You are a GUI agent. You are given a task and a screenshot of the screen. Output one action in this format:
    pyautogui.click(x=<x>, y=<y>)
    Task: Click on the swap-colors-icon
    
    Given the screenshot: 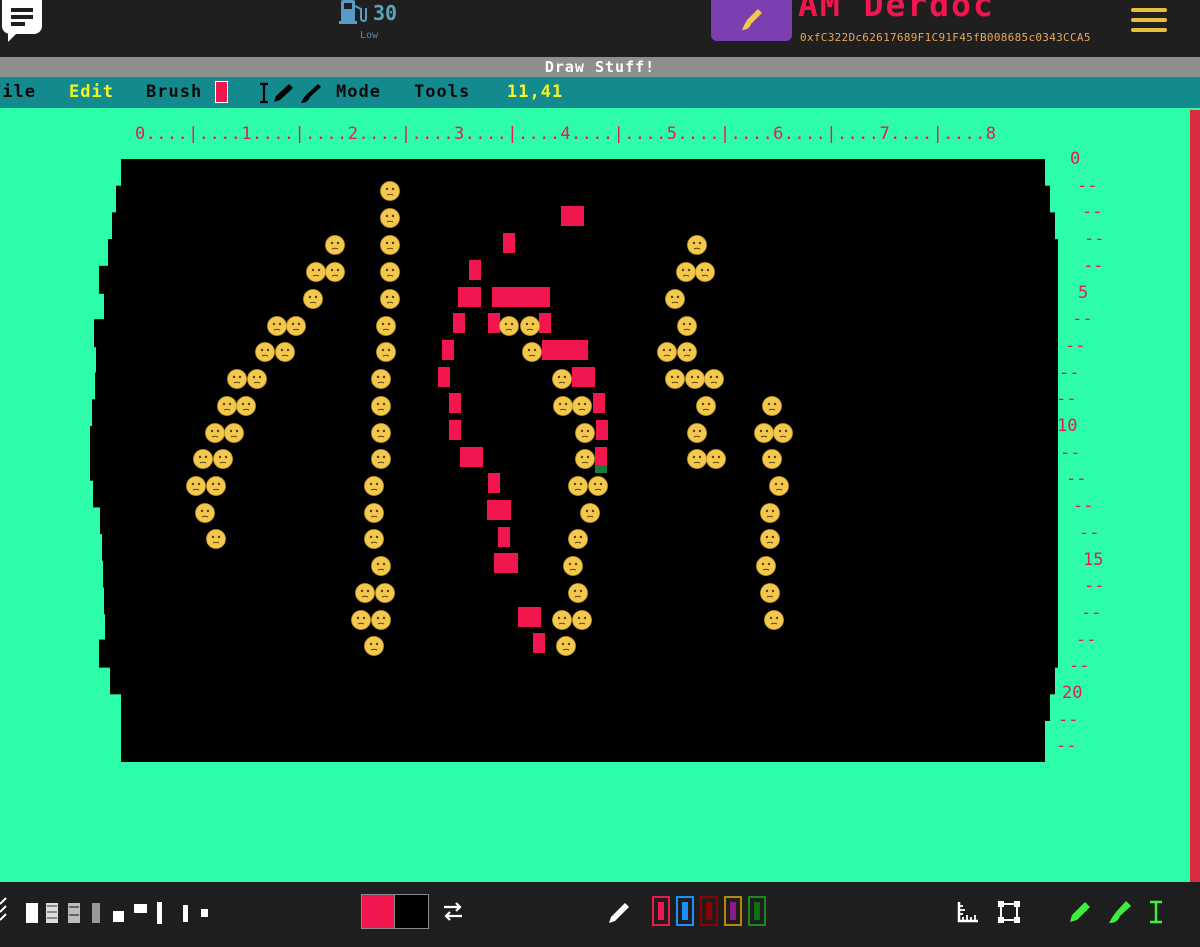 What is the action you would take?
    pyautogui.click(x=453, y=912)
    